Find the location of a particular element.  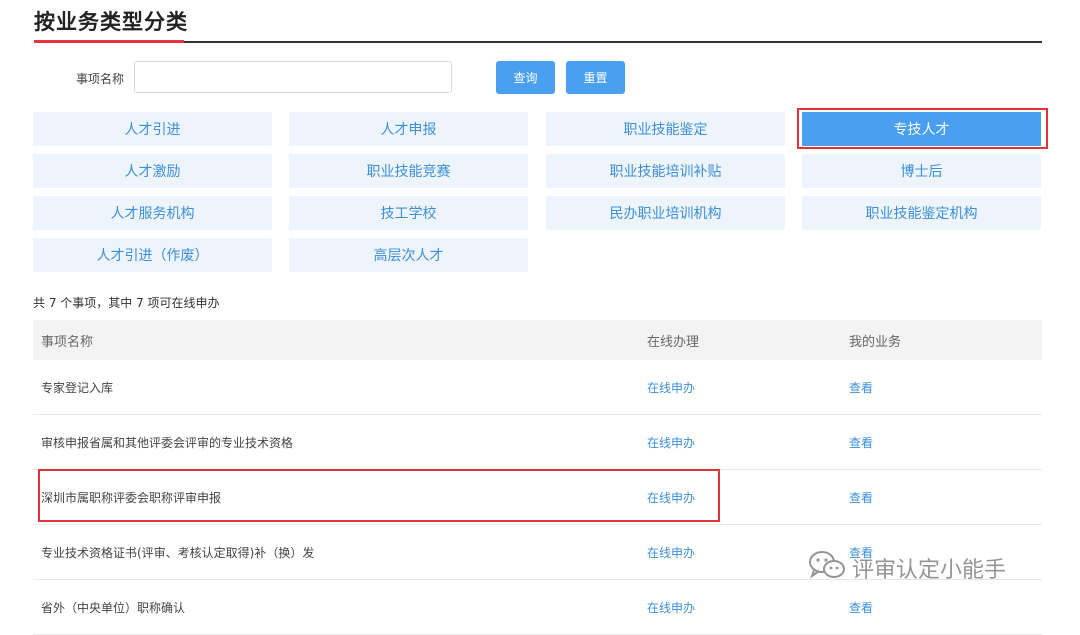

item-name: 省外（中央单位）职称确认 is located at coordinates (113, 607).